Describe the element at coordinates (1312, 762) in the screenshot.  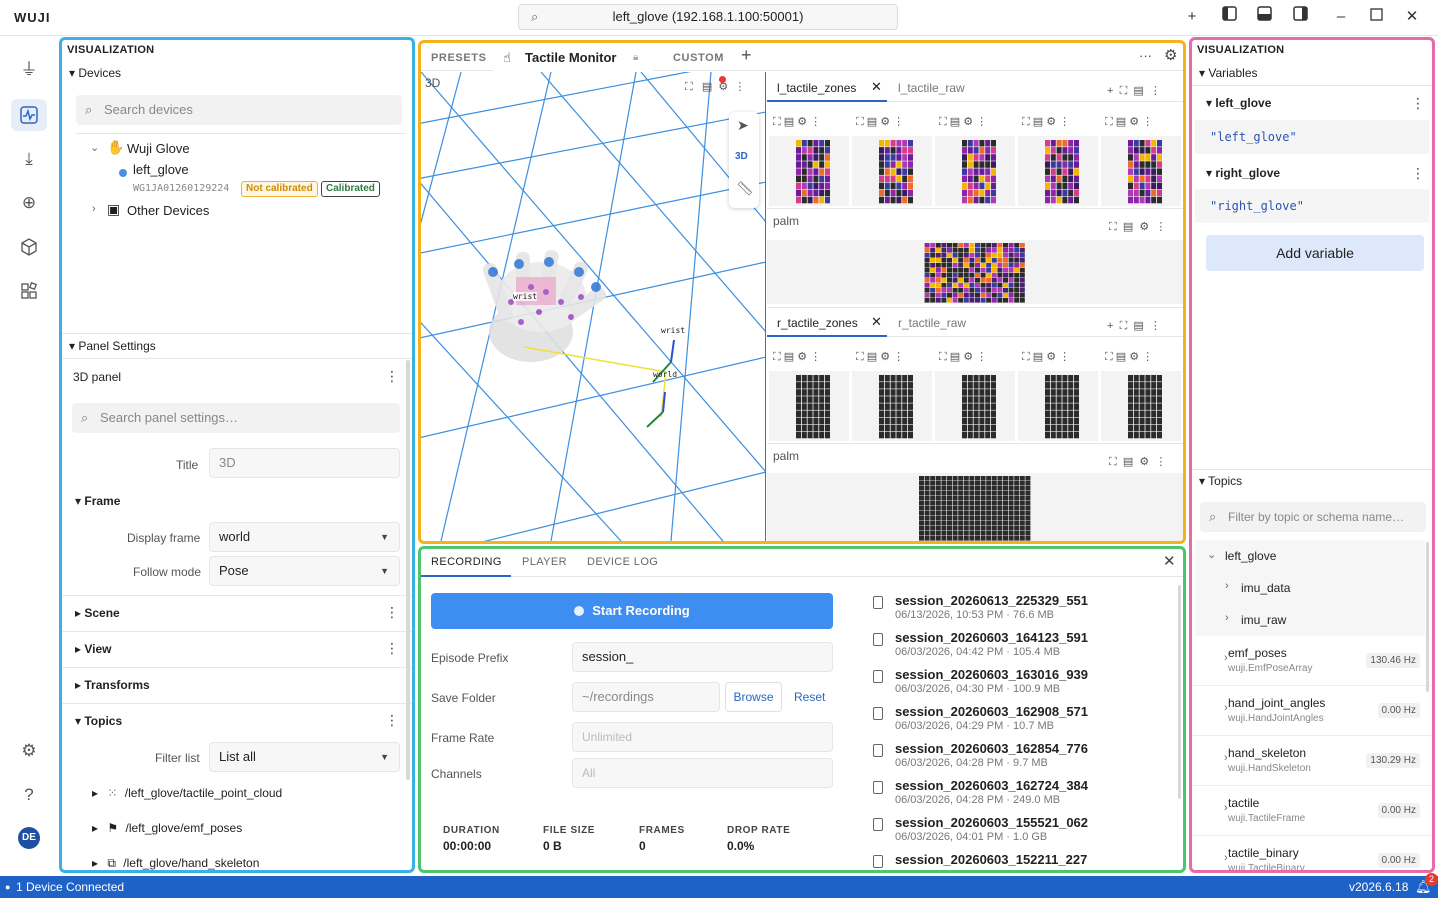
I see `topic-item: › hand_skeleton wuji.HandSkeleton 130.29 Hz` at that location.